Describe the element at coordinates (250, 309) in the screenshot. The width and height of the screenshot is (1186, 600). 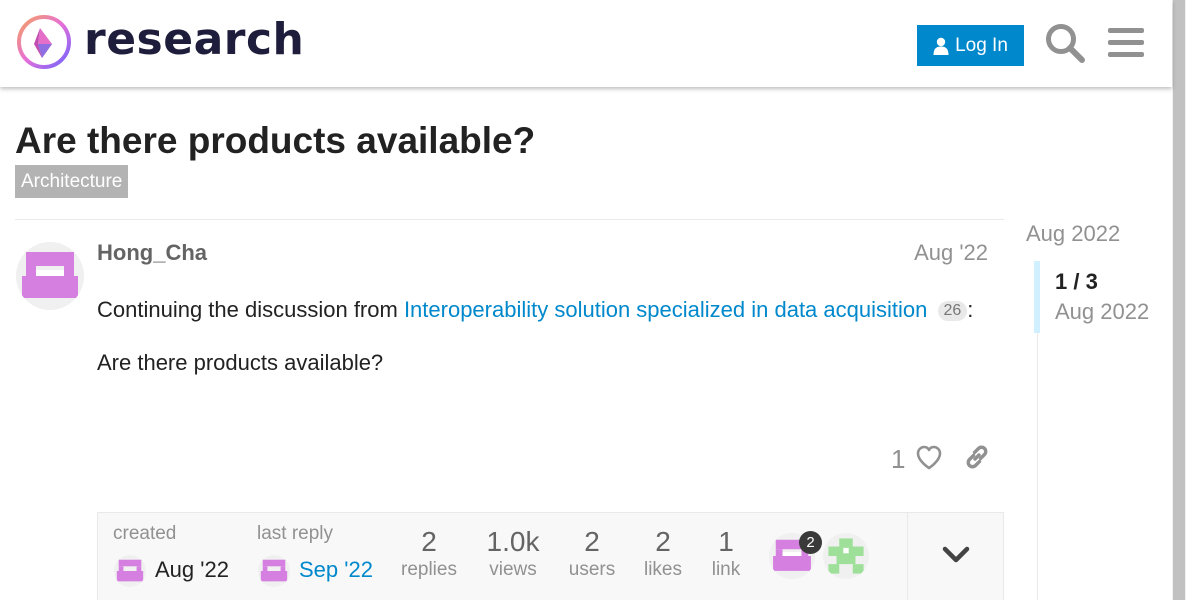
I see `intro-text: Continuing the discussion from` at that location.